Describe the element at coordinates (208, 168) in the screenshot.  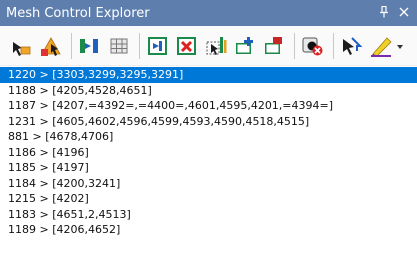
I see `list-item: 1185 > [4197]` at that location.